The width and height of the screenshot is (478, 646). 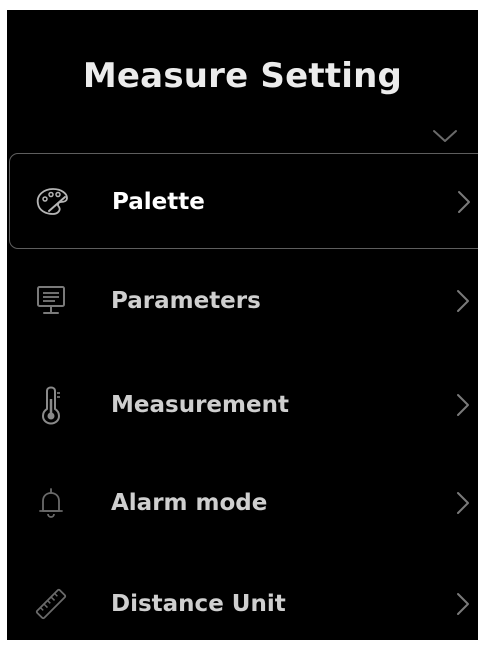 I want to click on menu-item-distance-unit: Distance Unit, so click(x=243, y=598).